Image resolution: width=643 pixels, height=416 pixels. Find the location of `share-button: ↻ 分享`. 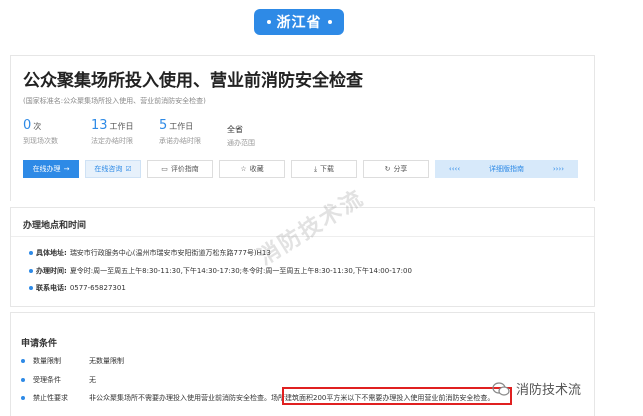

share-button: ↻ 分享 is located at coordinates (396, 169).